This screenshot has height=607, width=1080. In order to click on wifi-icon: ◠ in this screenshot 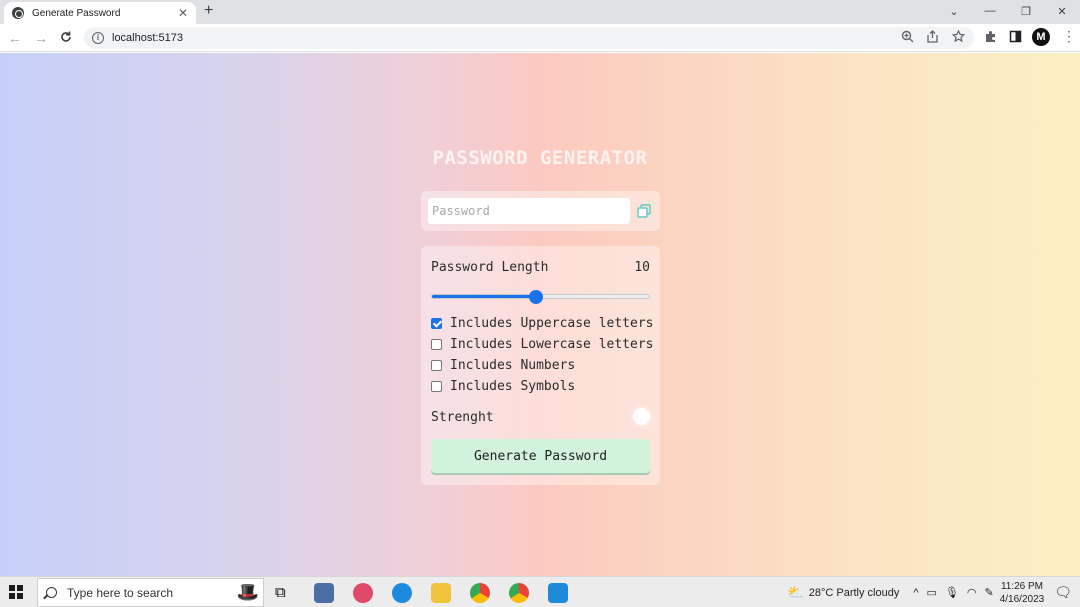, I will do `click(972, 592)`.